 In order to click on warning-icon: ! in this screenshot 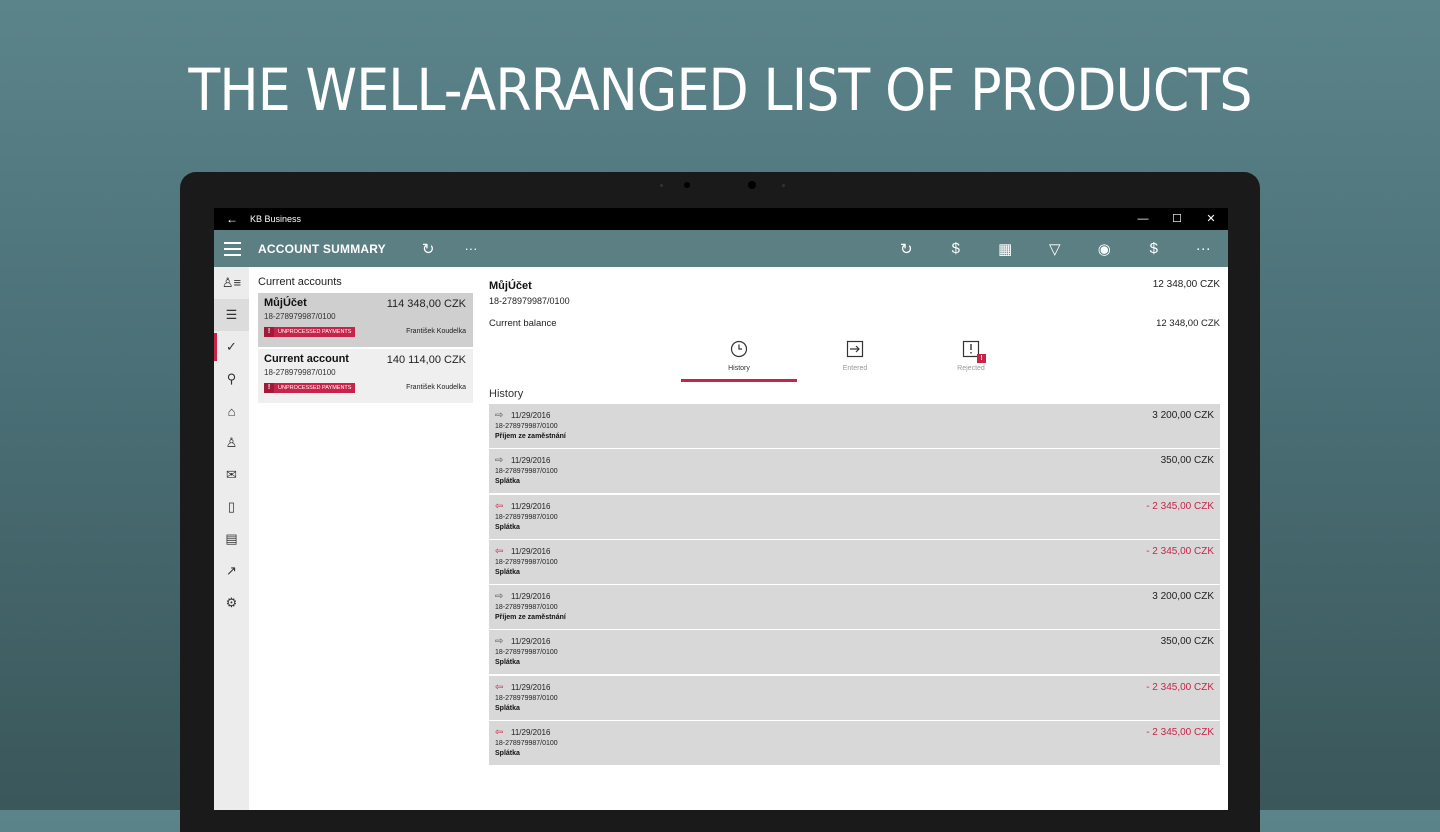, I will do `click(269, 388)`.